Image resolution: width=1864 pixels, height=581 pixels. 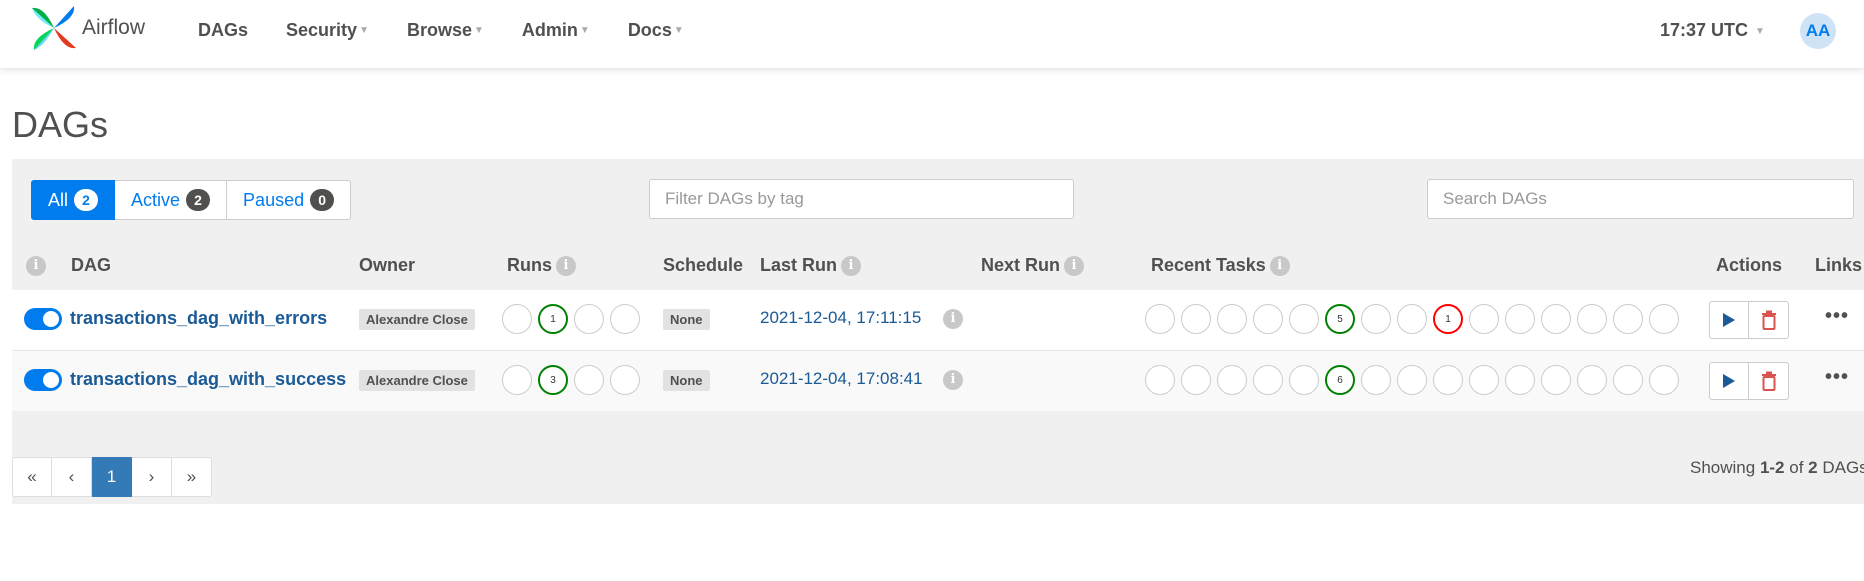 I want to click on play-icon, so click(x=1729, y=320).